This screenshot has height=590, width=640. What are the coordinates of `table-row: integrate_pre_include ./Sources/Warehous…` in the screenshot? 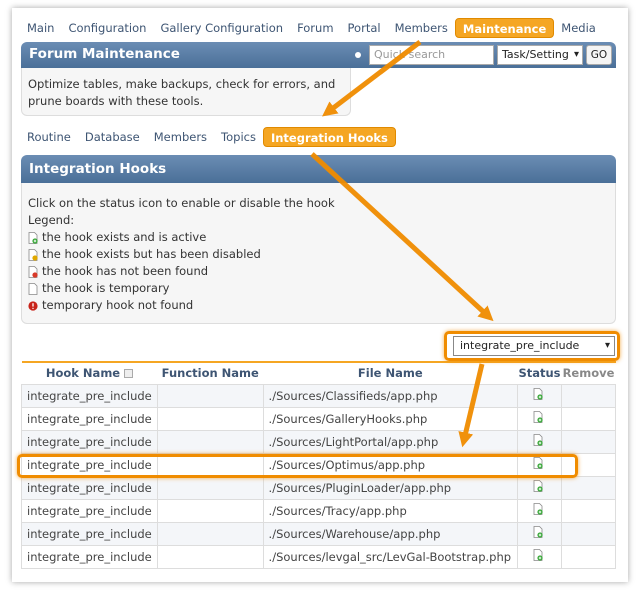 It's located at (319, 533).